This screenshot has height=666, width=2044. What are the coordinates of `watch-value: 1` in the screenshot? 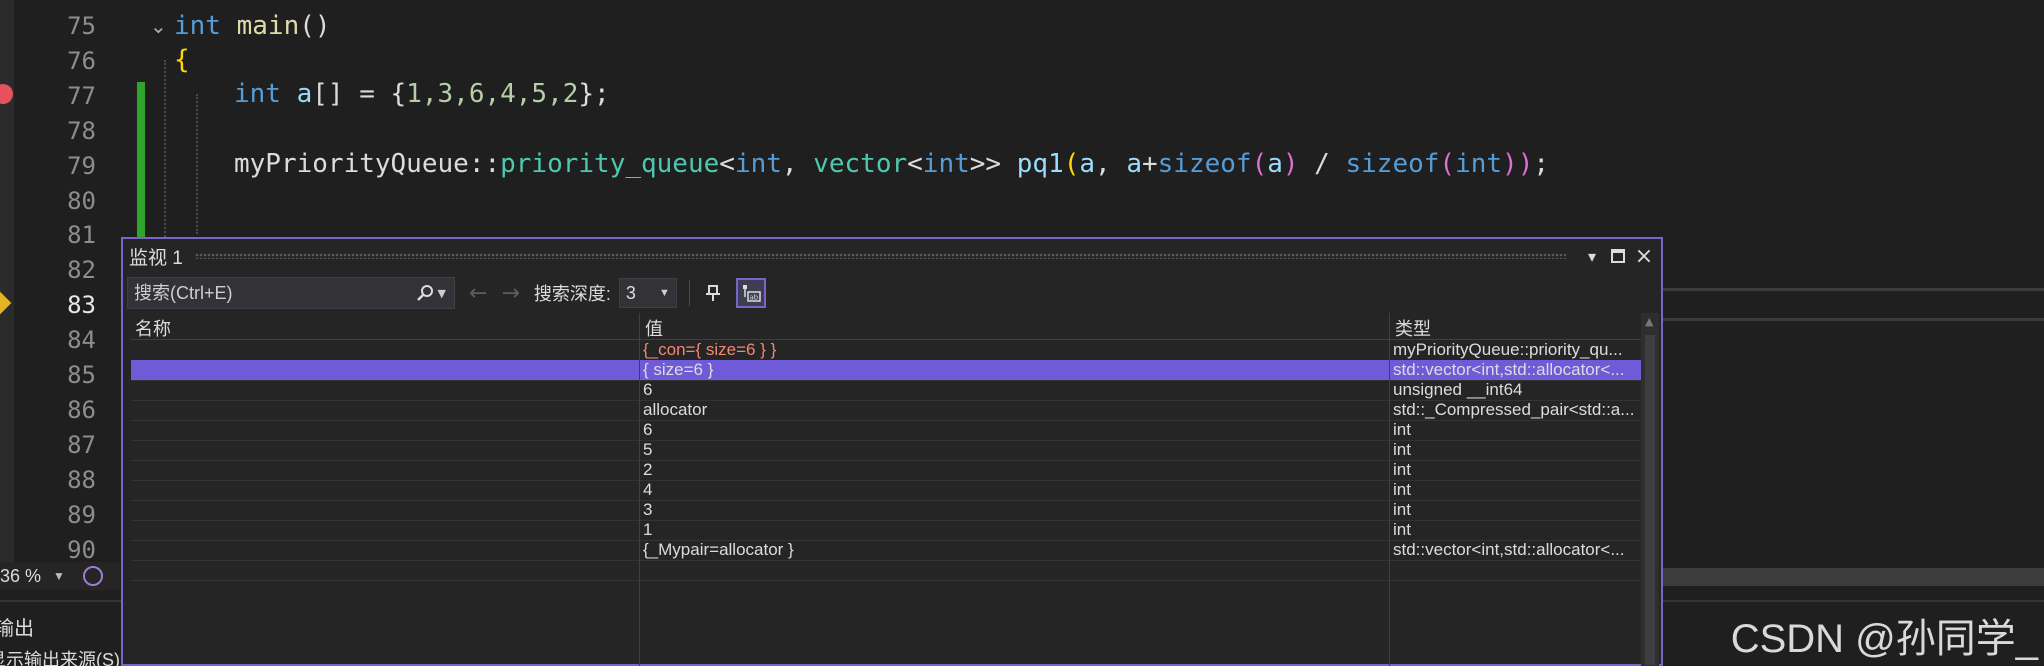 It's located at (923, 530).